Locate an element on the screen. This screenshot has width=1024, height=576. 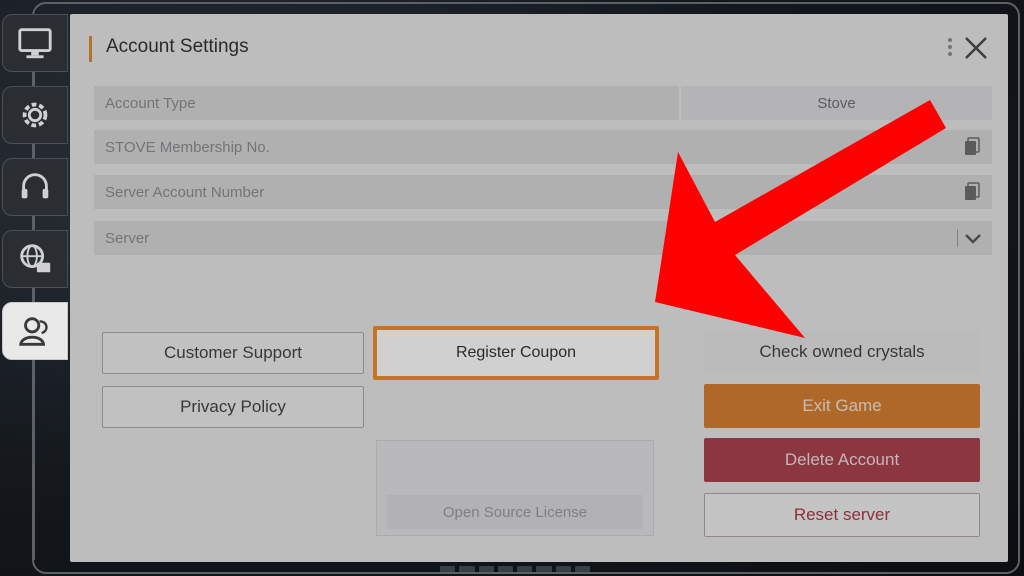
sidebar-tab-account is located at coordinates (35, 331).